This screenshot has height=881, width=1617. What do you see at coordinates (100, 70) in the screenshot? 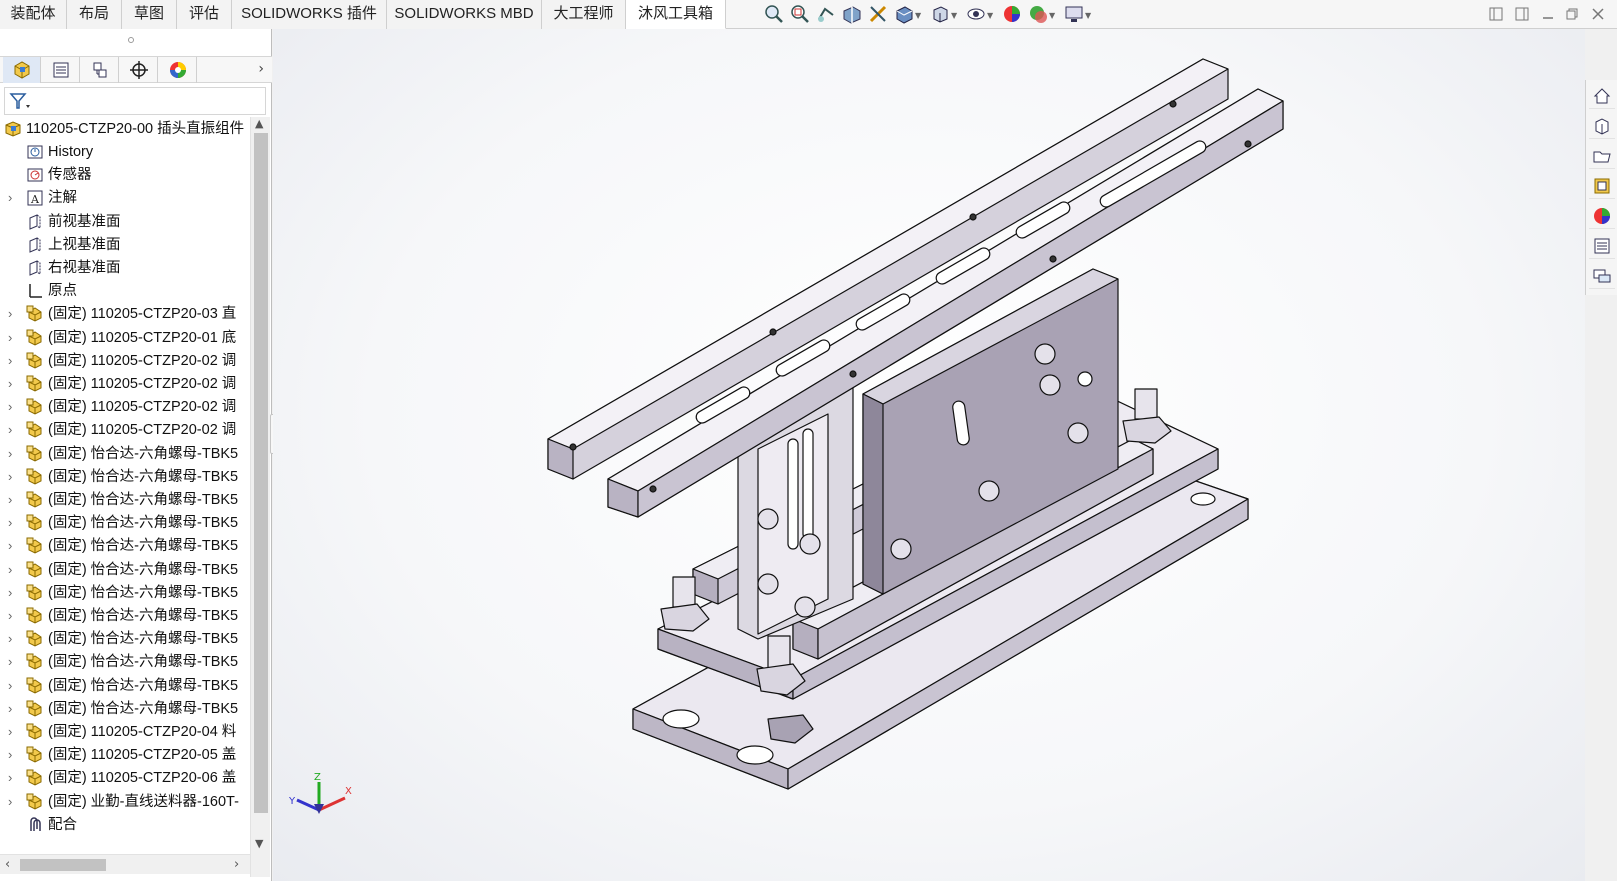
I see `configurationmanager-icon` at bounding box center [100, 70].